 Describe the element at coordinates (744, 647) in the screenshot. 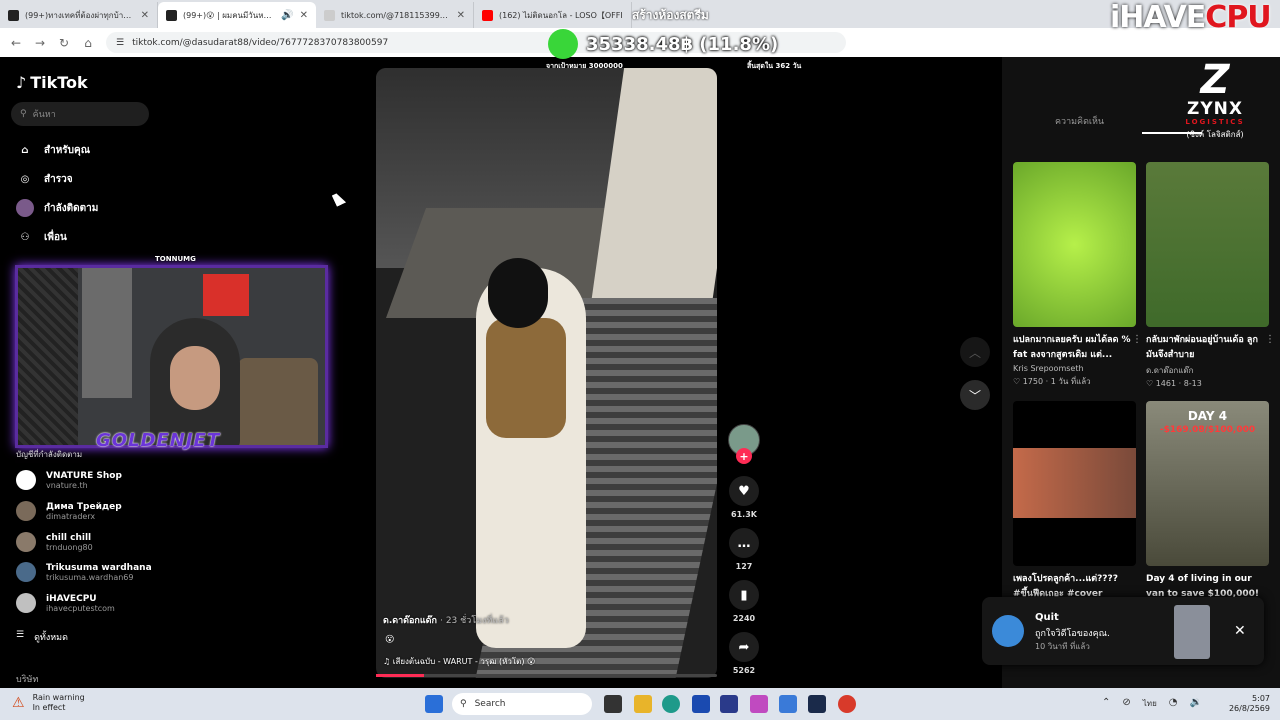

I see `share-icon: ➦` at that location.